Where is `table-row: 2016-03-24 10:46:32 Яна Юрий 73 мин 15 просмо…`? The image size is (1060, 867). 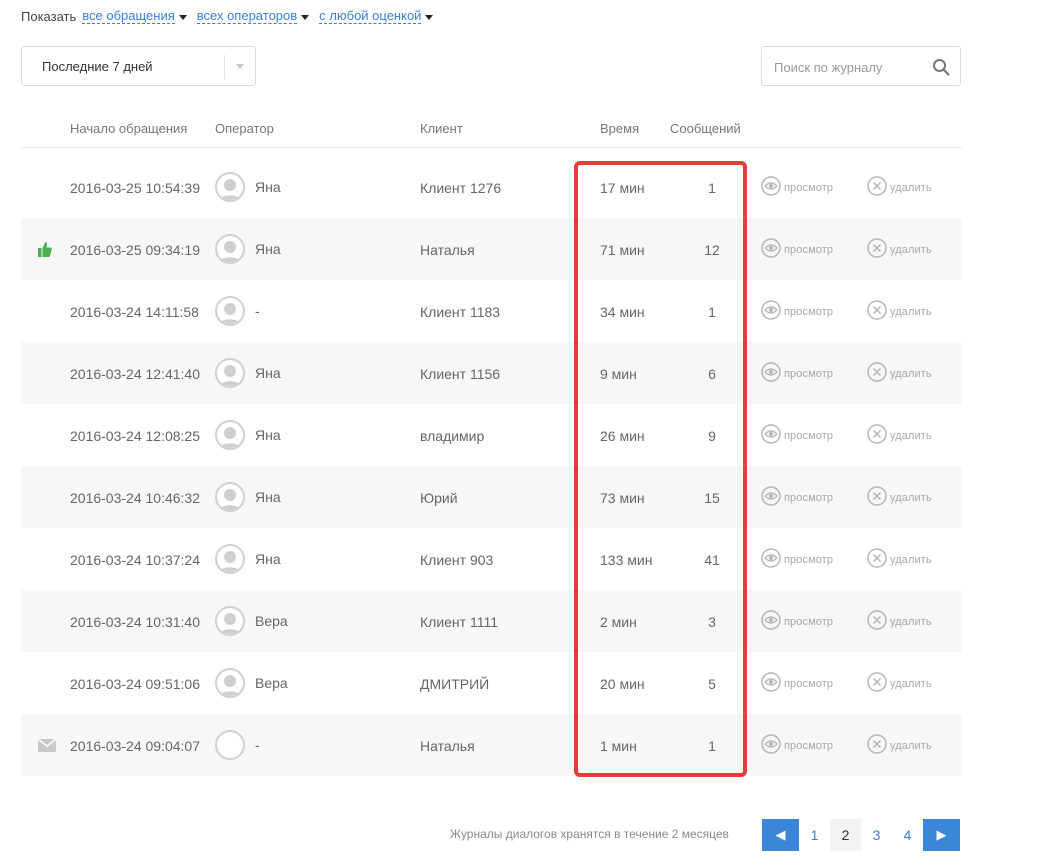
table-row: 2016-03-24 10:46:32 Яна Юрий 73 мин 15 просмо… is located at coordinates (491, 497).